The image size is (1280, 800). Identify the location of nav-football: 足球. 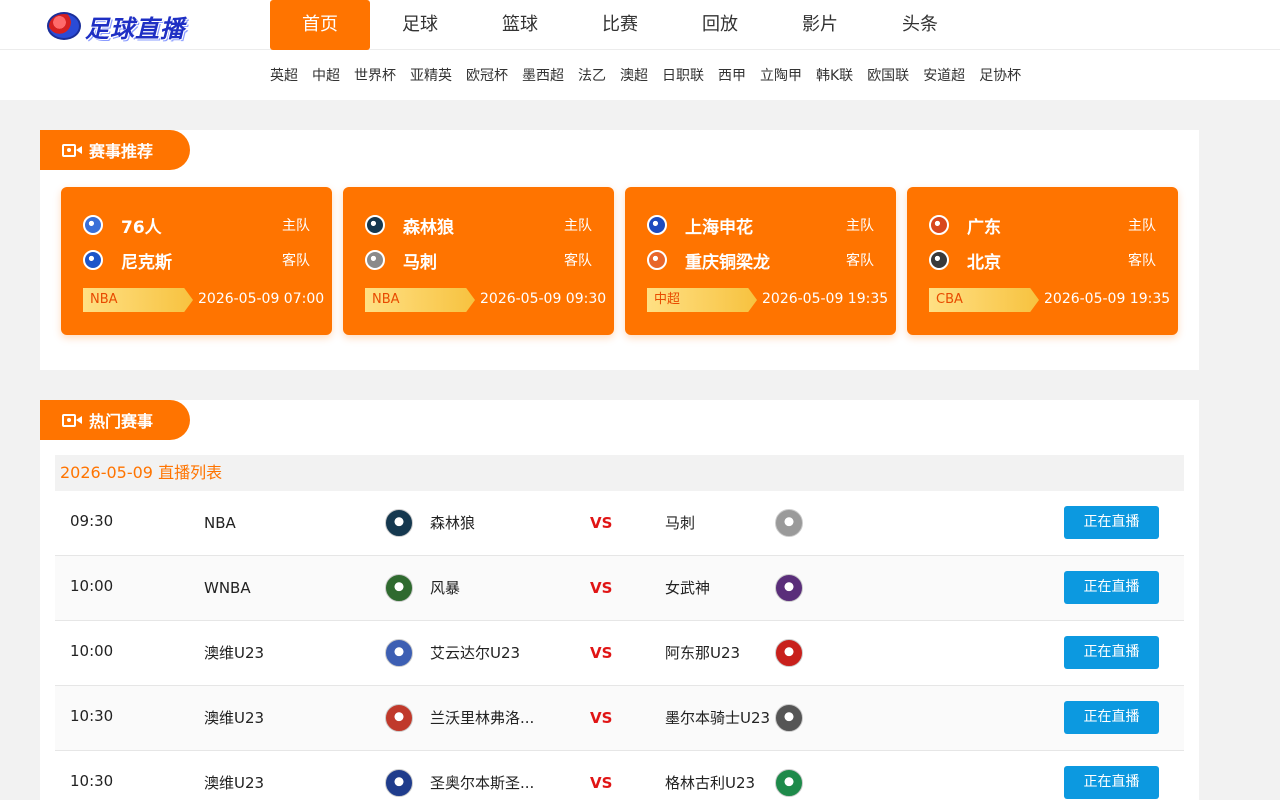
(420, 25).